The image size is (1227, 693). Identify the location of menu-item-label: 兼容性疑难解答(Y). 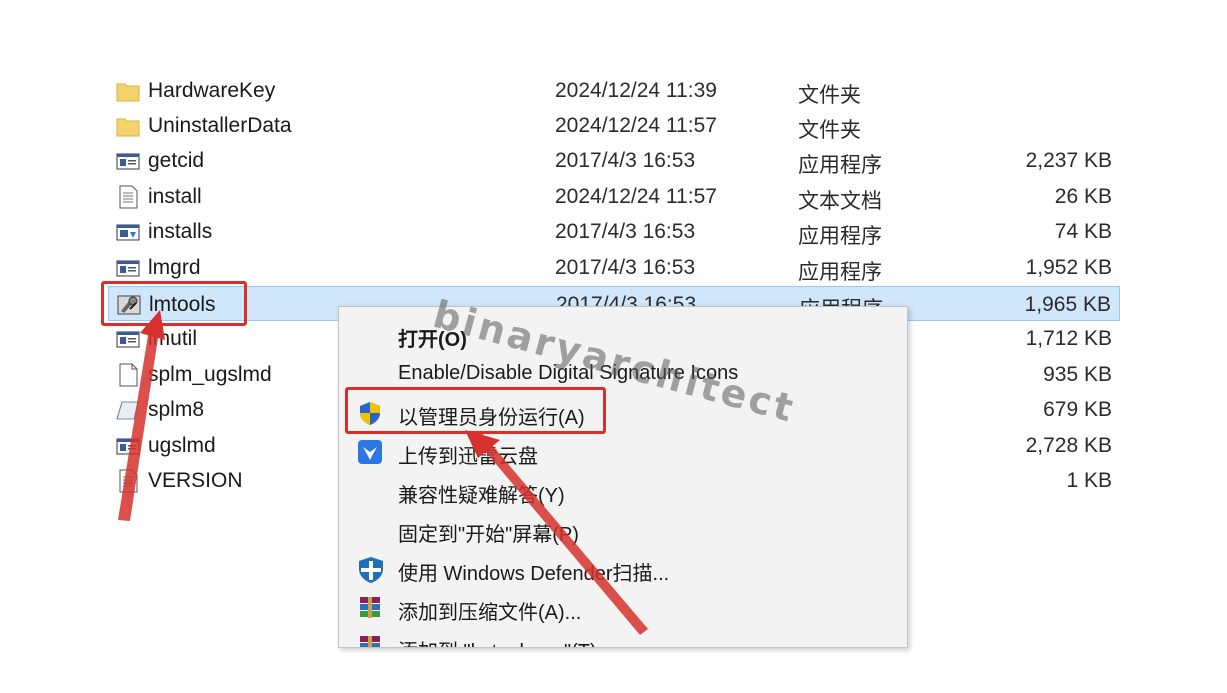
(481, 496).